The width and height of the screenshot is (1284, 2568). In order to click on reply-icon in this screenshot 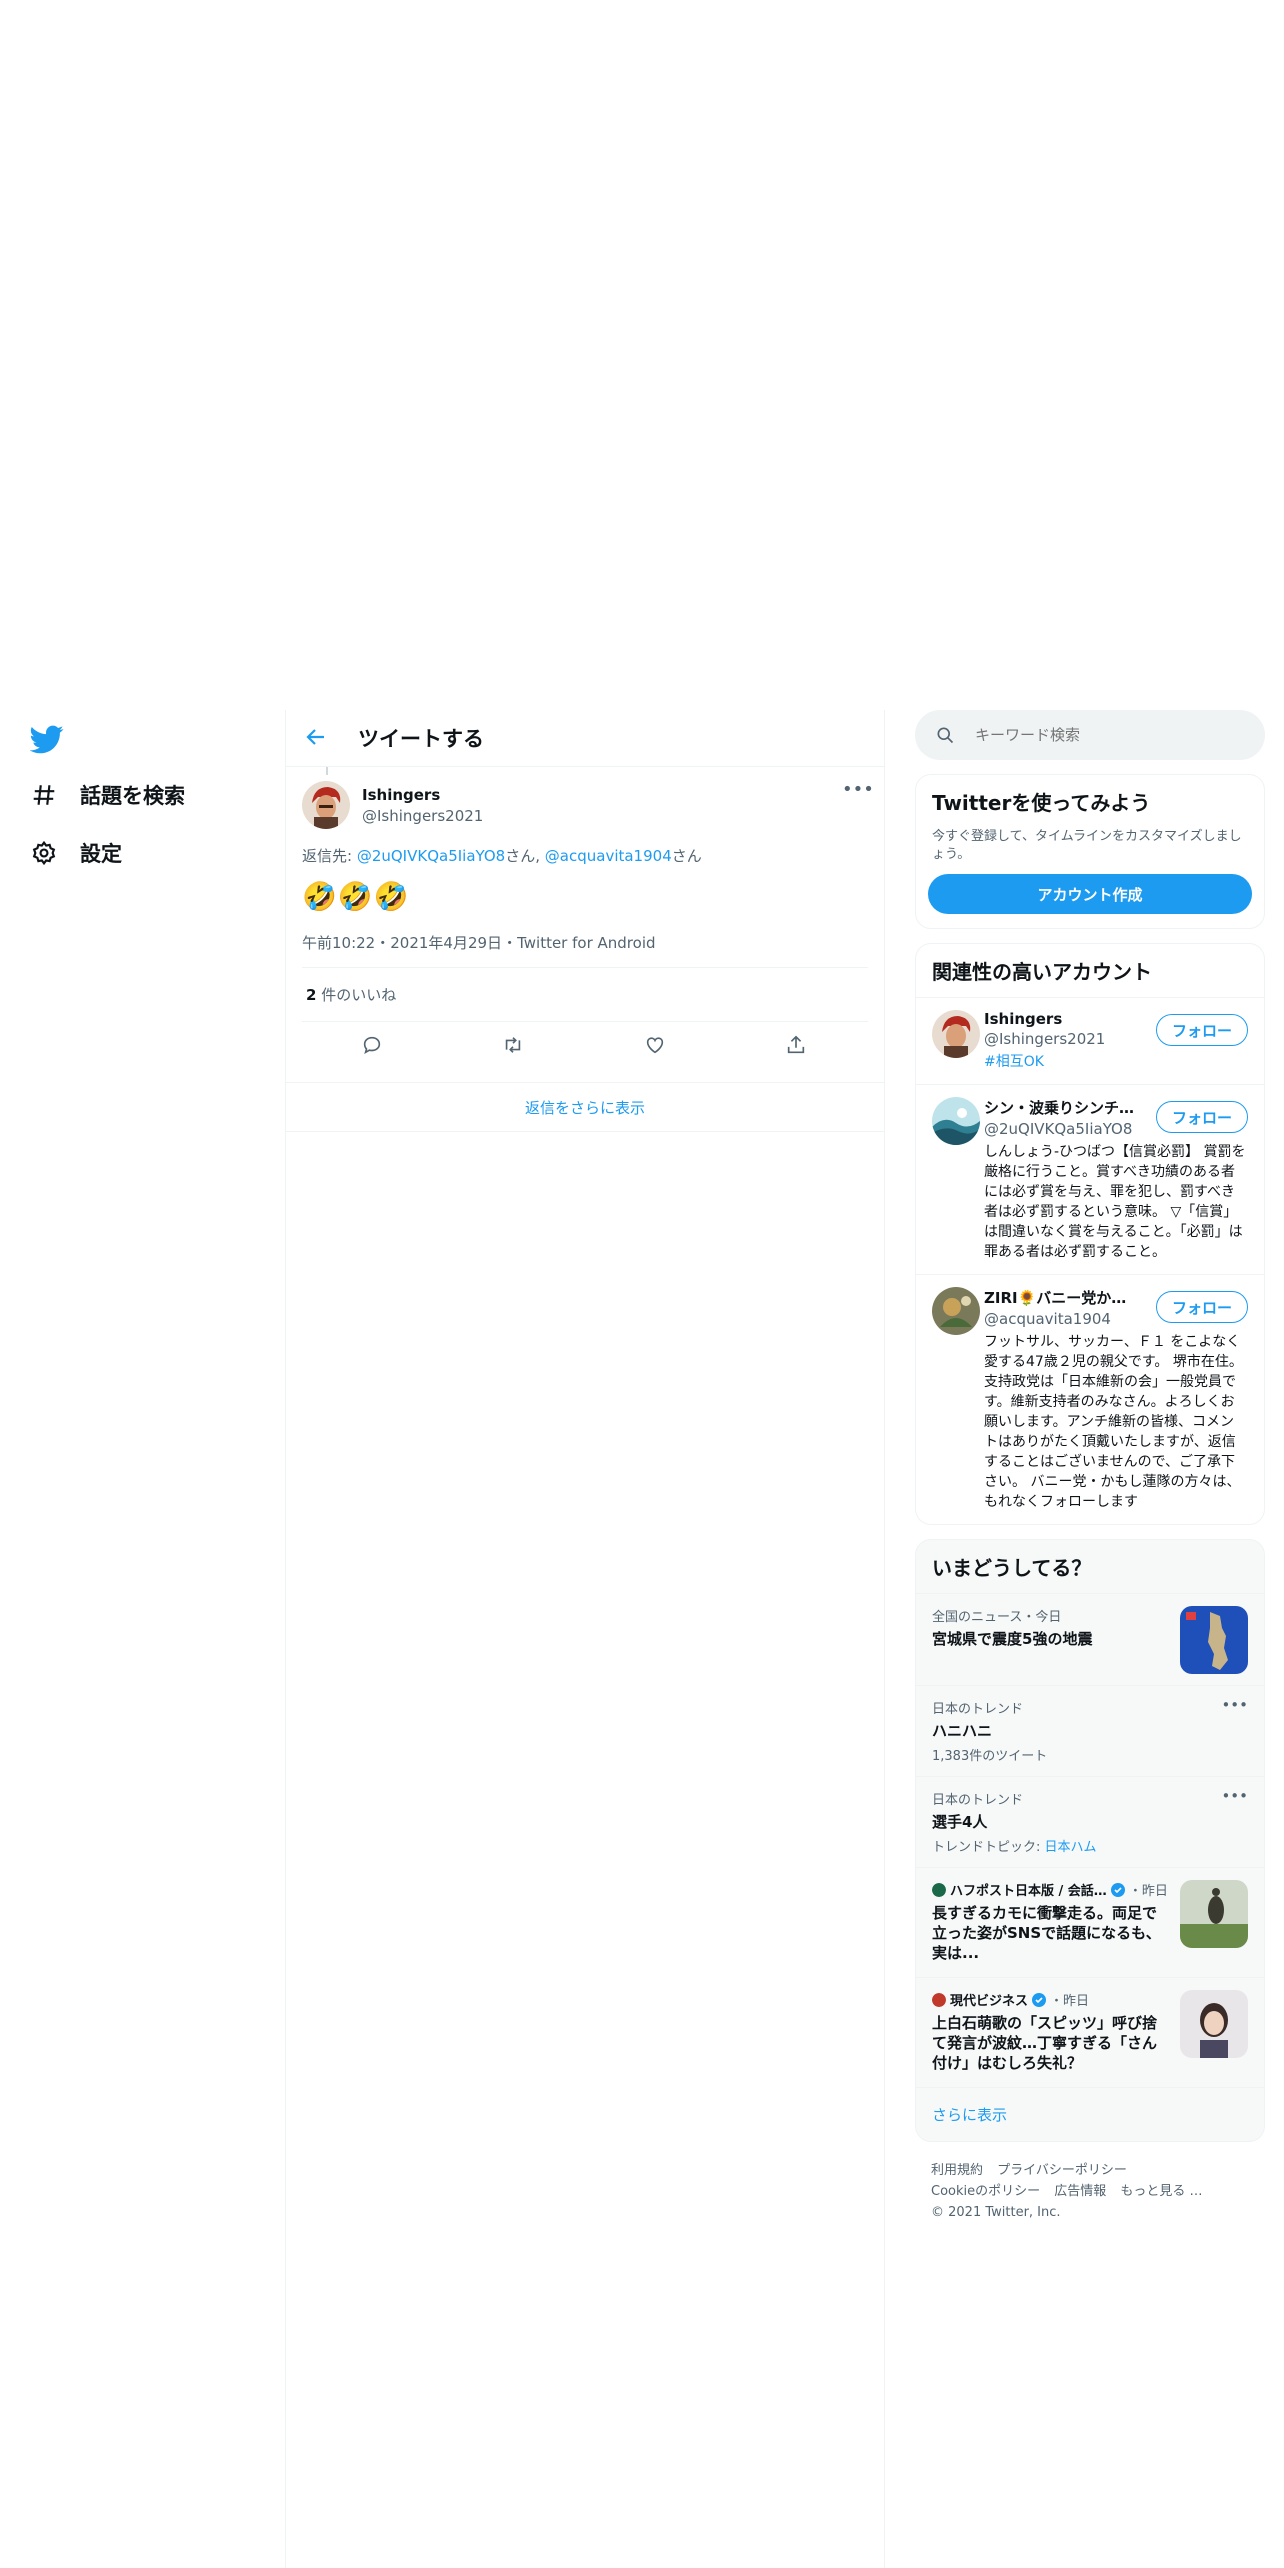, I will do `click(373, 1046)`.